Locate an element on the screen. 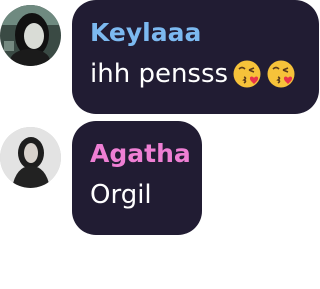 The height and width of the screenshot is (289, 320). message-body: ihh pensss is located at coordinates (196, 74).